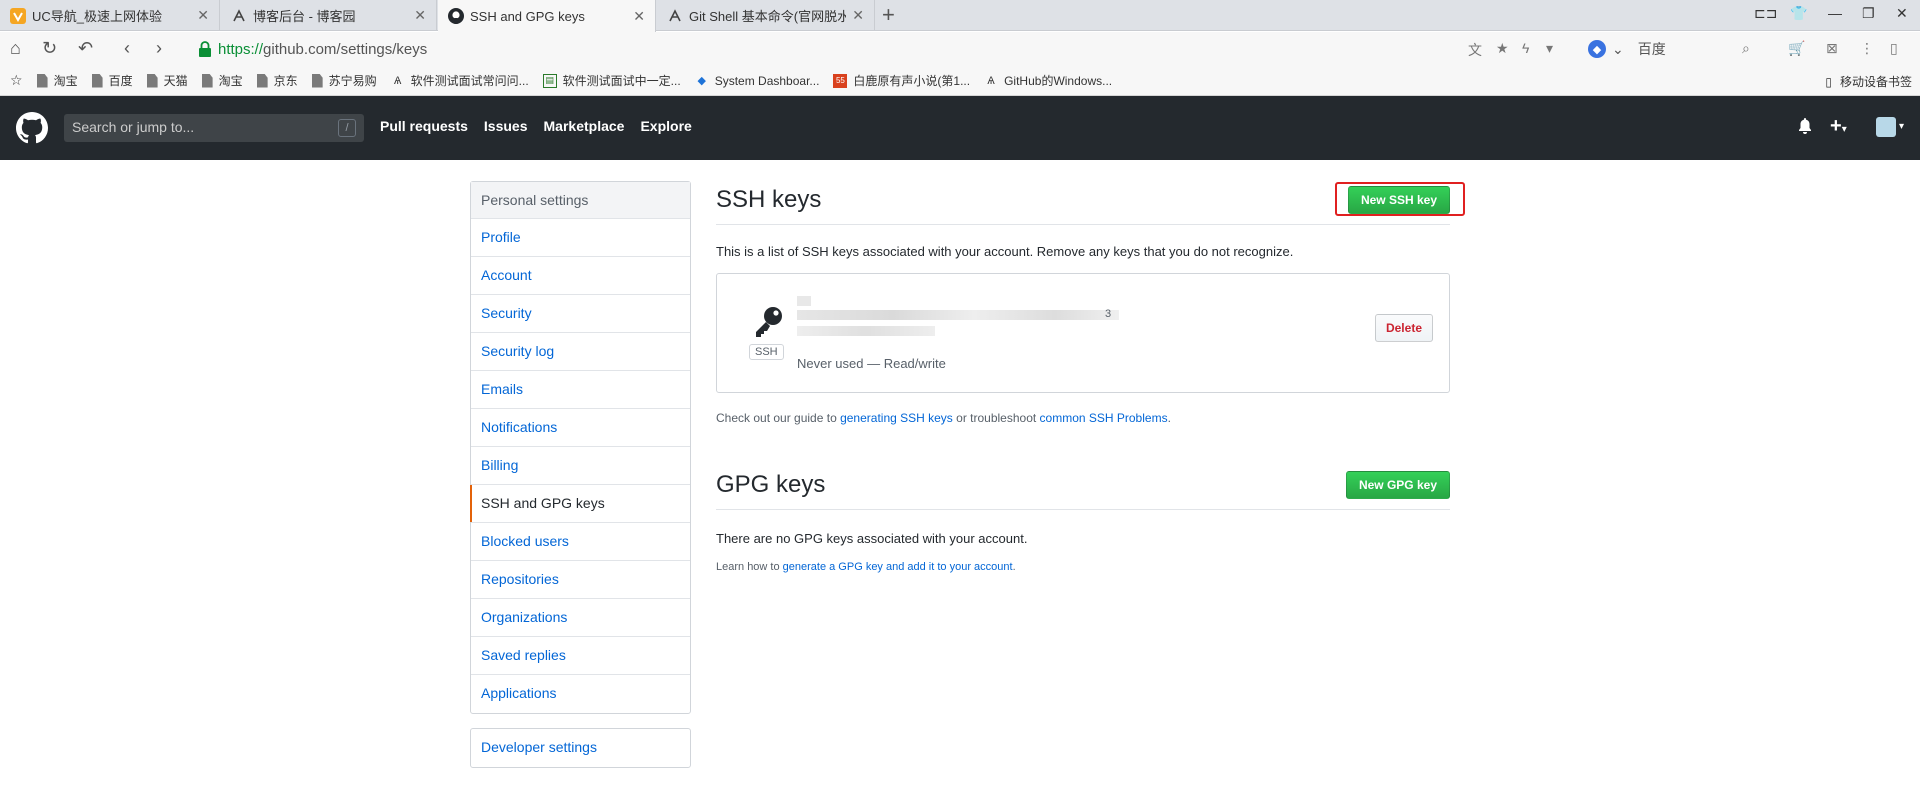 The height and width of the screenshot is (798, 1920). Describe the element at coordinates (1902, 13) in the screenshot. I see `close-window-icon: ✕` at that location.